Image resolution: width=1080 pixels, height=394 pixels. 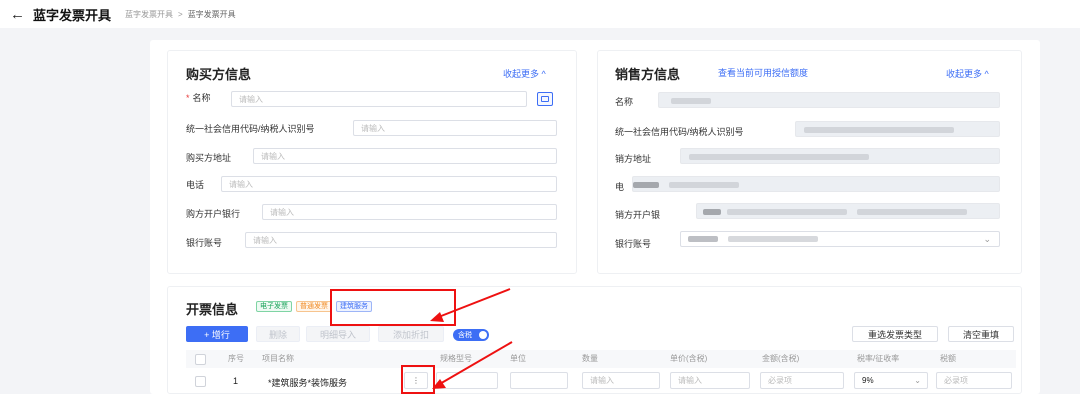 I want to click on detail-import-button: 明细导入, so click(x=338, y=334).